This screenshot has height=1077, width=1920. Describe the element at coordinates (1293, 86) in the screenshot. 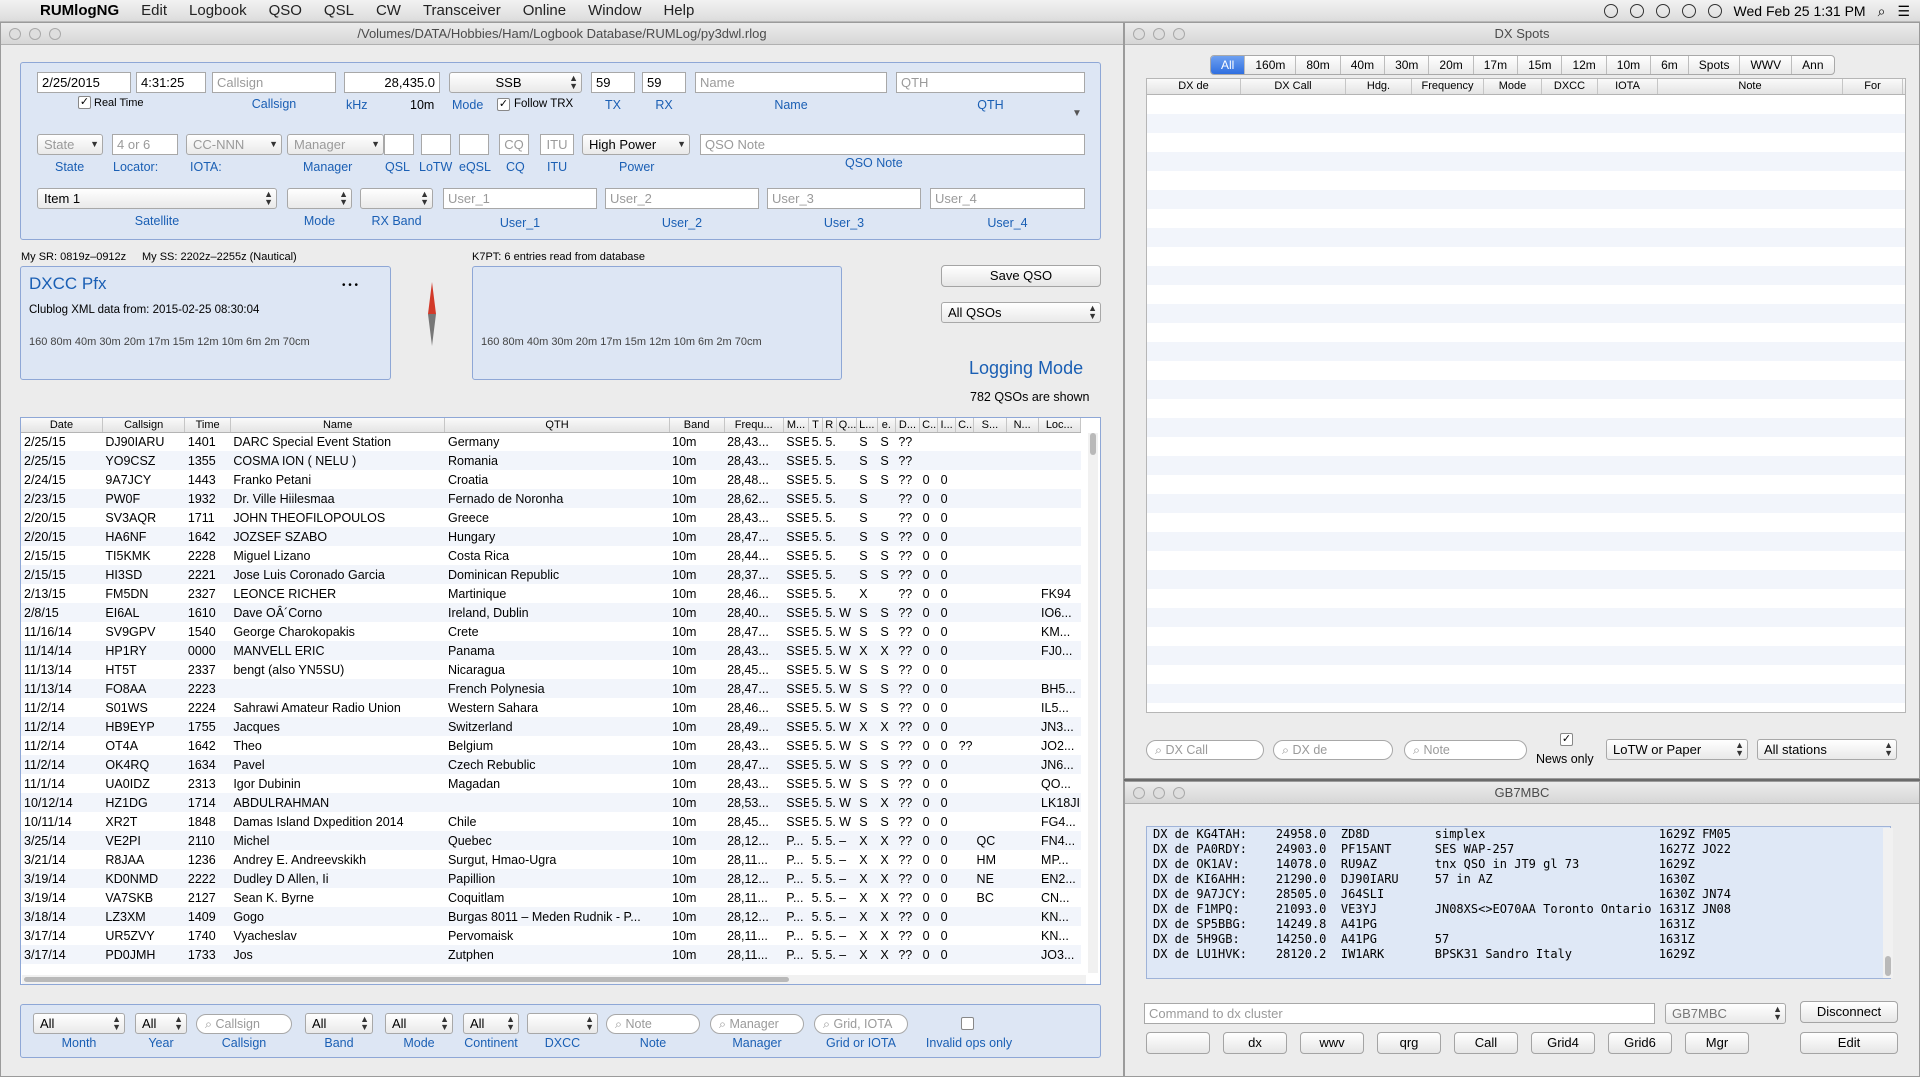

I see `spots-column-header: DX Call` at that location.